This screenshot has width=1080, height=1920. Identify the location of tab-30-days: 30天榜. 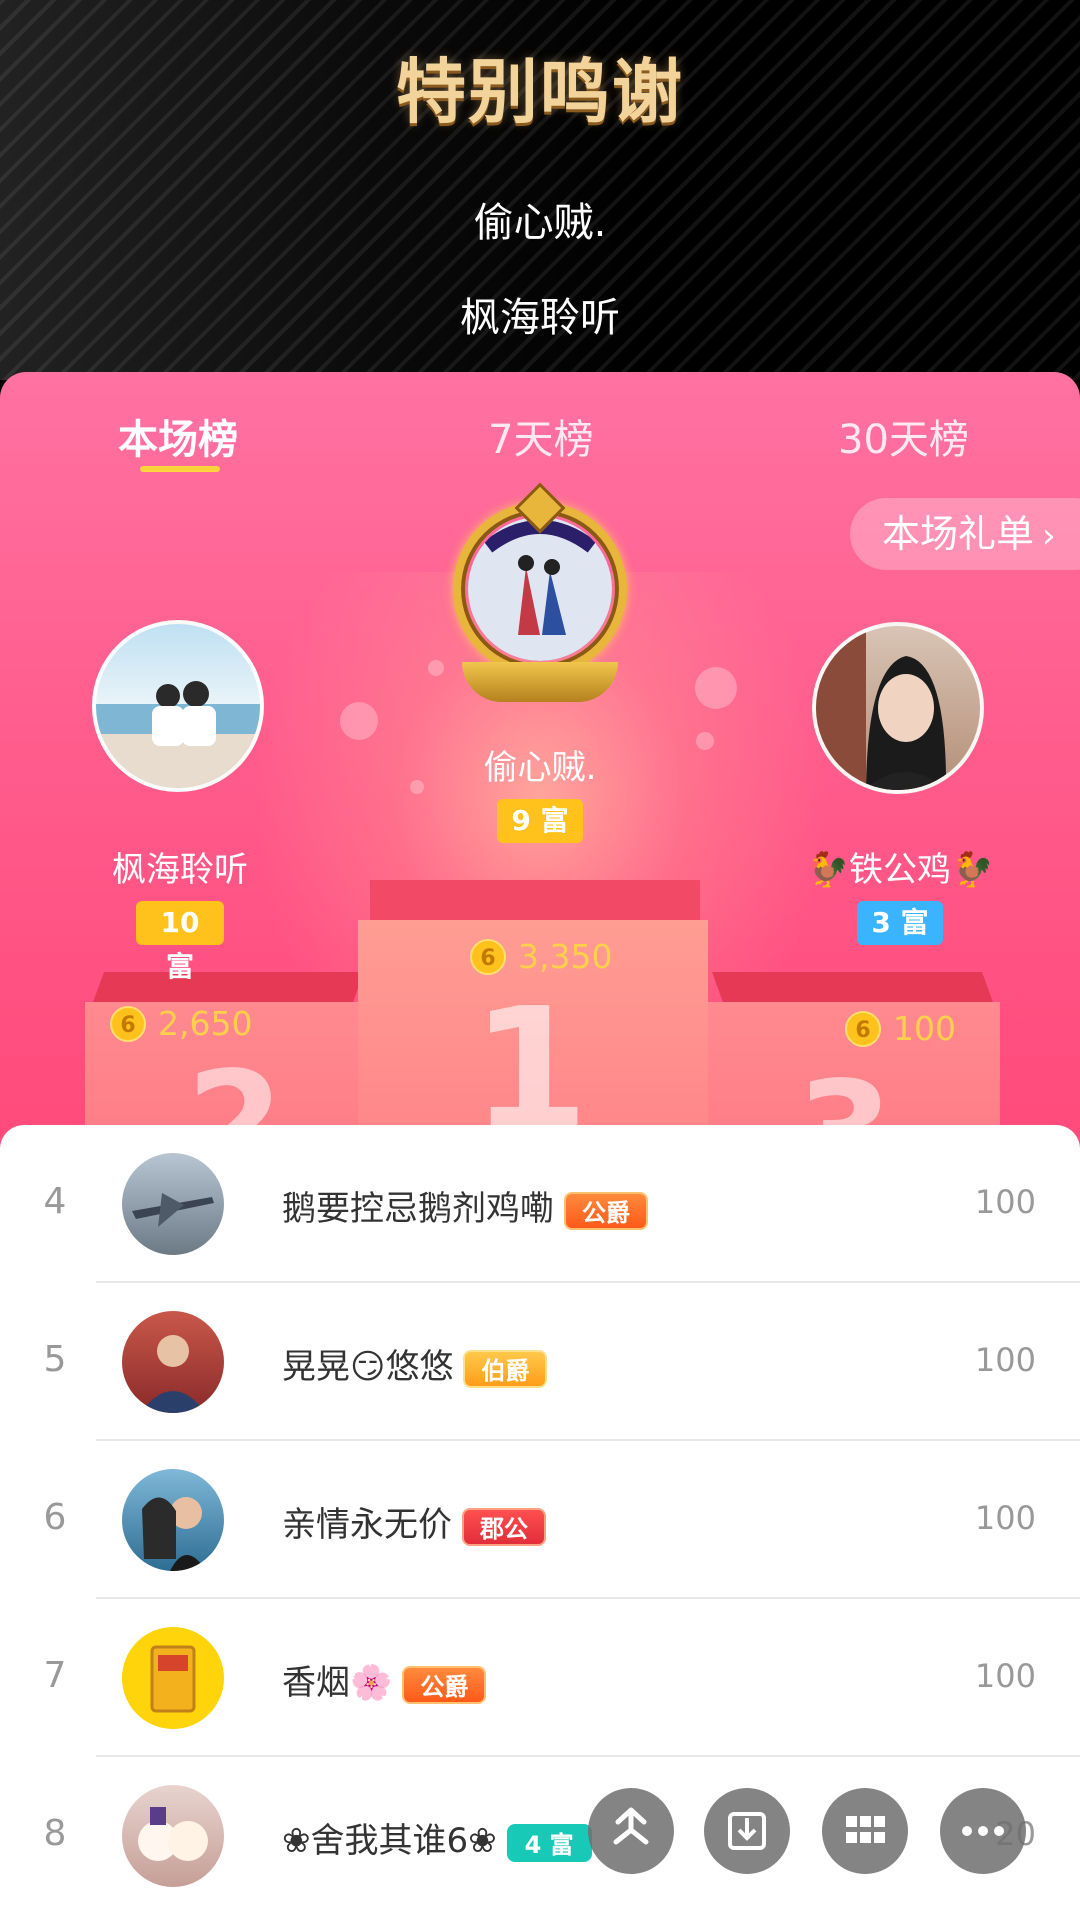
(903, 436).